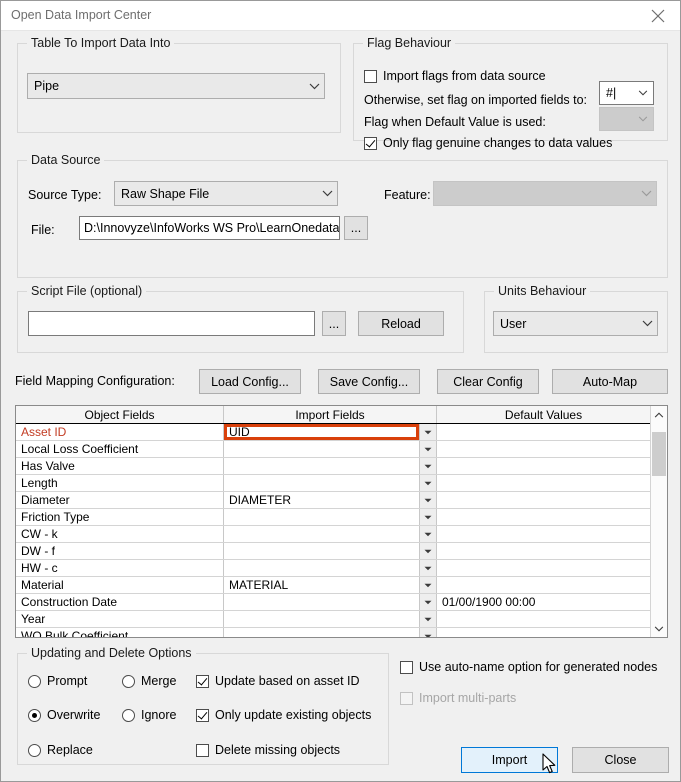 The height and width of the screenshot is (782, 681). What do you see at coordinates (468, 698) in the screenshot?
I see `import-multi-parts-label: Import multi-parts` at bounding box center [468, 698].